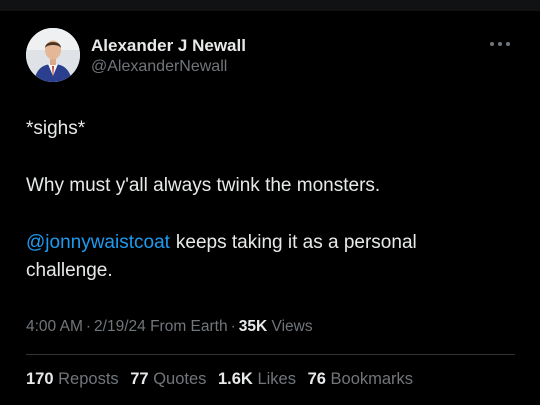 This screenshot has width=540, height=405. What do you see at coordinates (159, 67) in the screenshot?
I see `author-handle: @AlexanderNewall` at bounding box center [159, 67].